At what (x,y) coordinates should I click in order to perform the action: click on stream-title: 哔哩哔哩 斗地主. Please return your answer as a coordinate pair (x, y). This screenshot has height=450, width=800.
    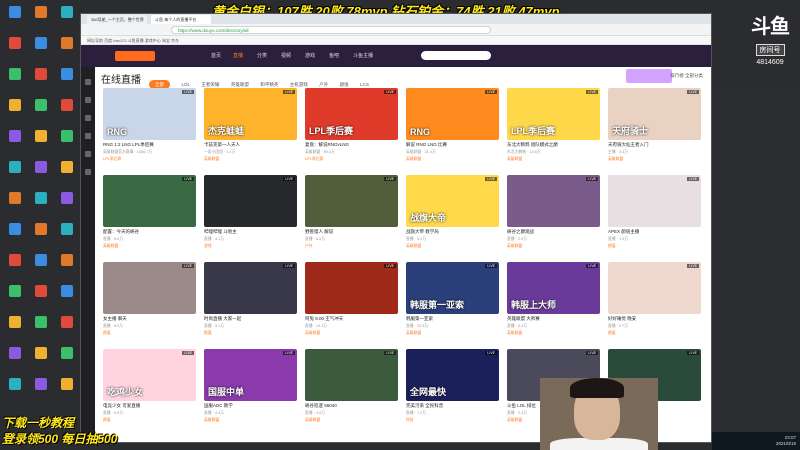
    Looking at the image, I should click on (250, 232).